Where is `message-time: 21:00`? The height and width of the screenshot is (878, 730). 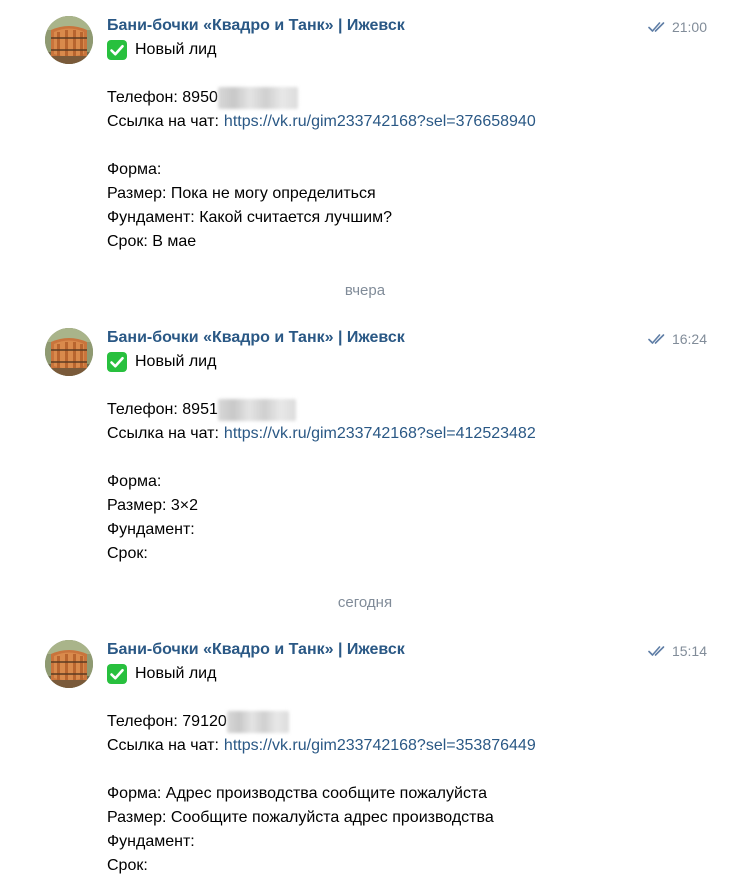
message-time: 21:00 is located at coordinates (689, 27).